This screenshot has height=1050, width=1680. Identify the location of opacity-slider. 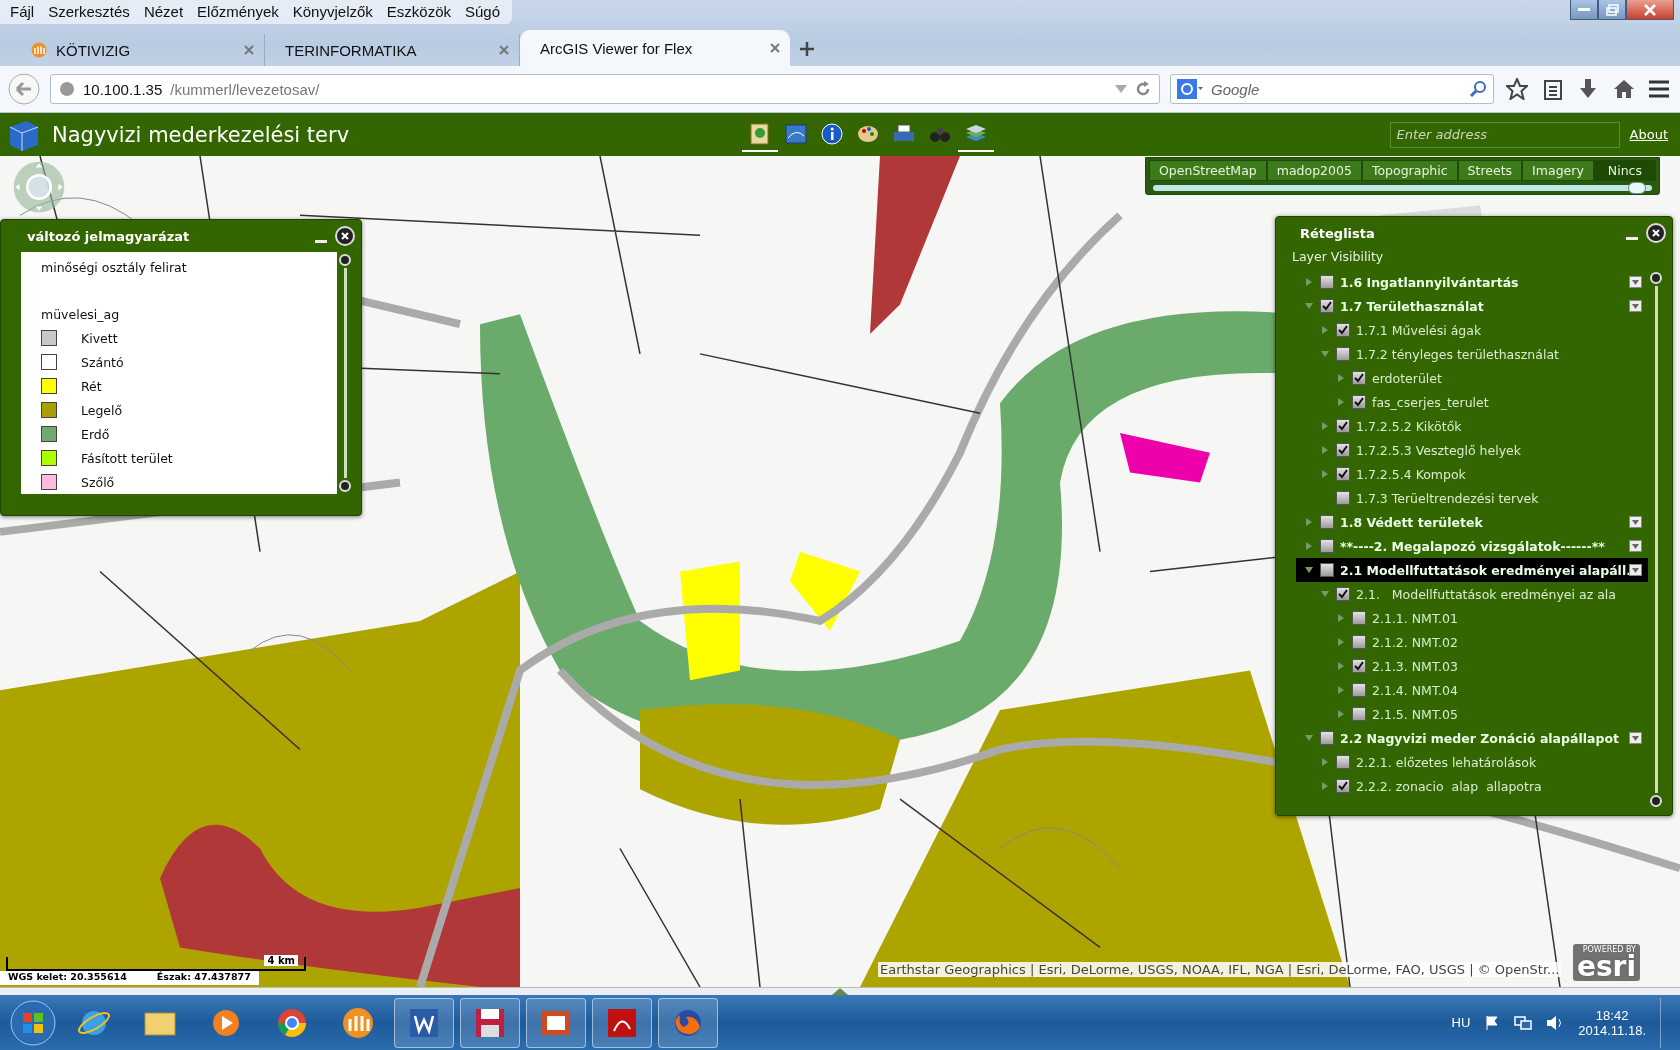
(1402, 188).